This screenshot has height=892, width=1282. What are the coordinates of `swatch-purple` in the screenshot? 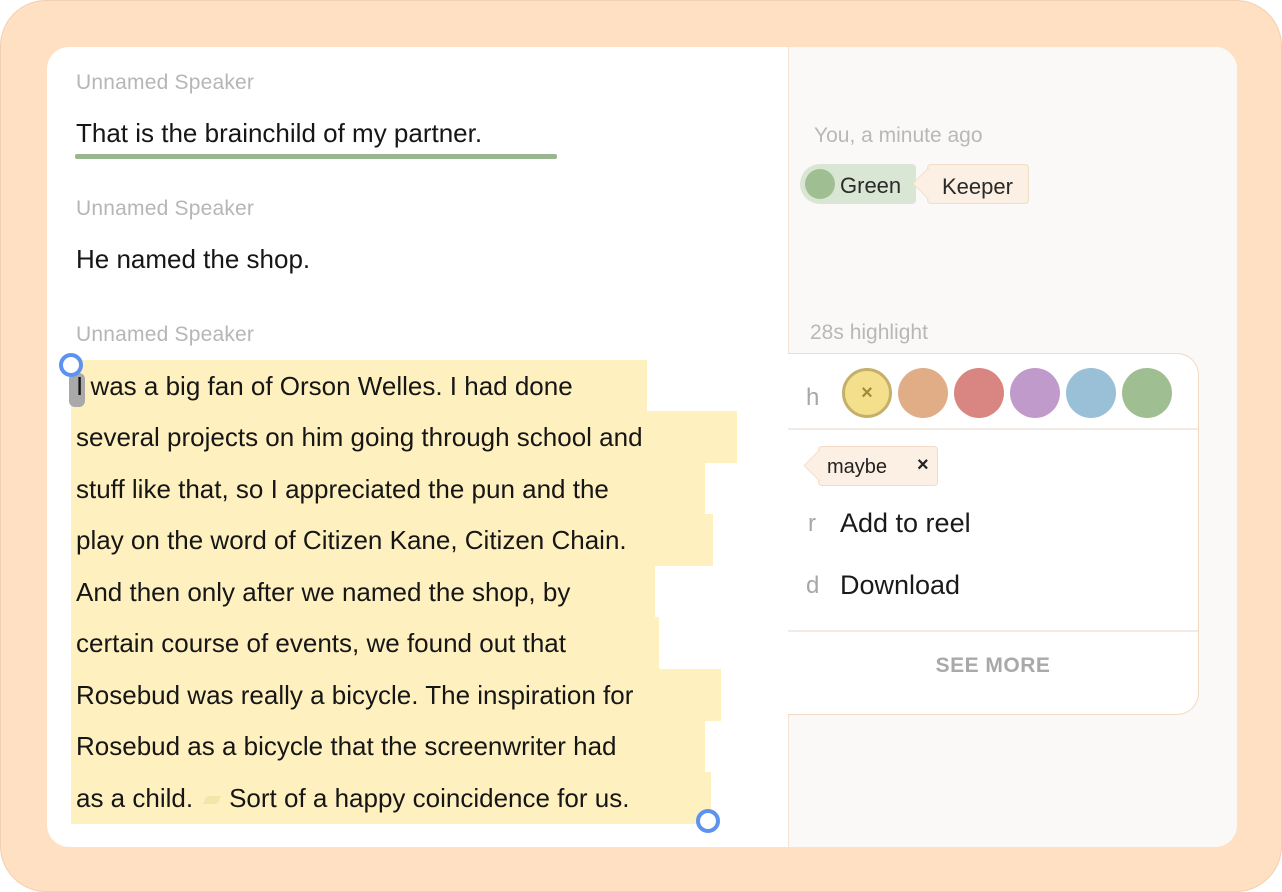 It's located at (1035, 393).